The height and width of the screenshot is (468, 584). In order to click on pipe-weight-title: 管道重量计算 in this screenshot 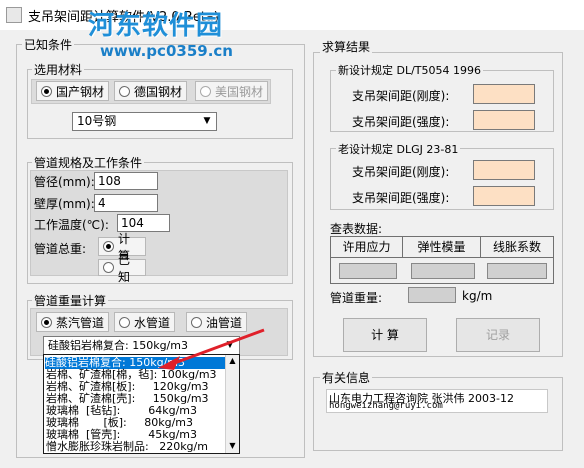, I will do `click(70, 300)`.